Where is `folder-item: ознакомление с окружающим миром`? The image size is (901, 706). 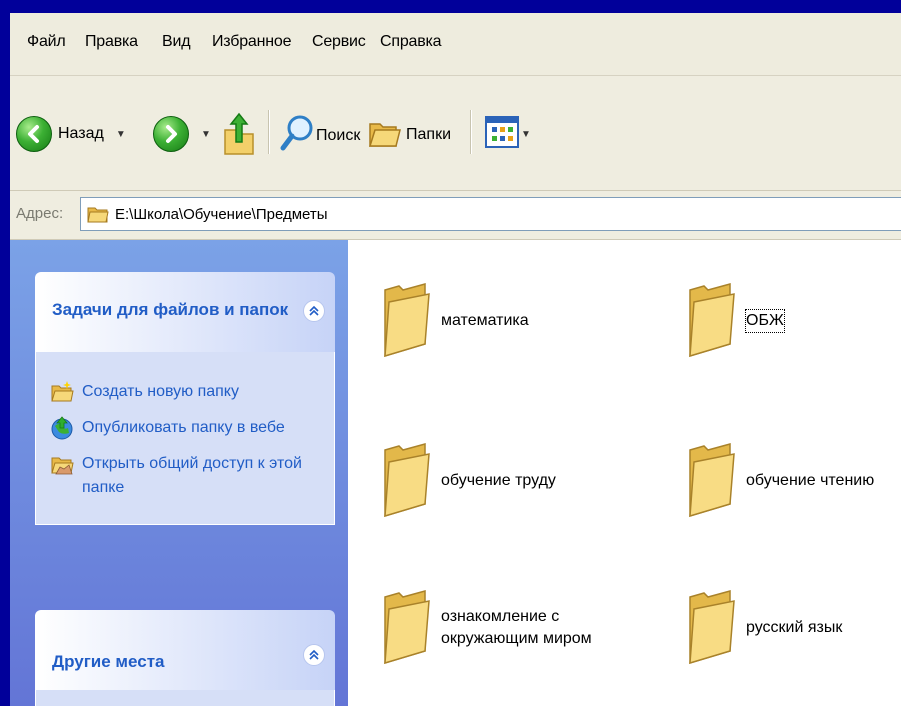 folder-item: ознакомление с окружающим миром is located at coordinates (521, 627).